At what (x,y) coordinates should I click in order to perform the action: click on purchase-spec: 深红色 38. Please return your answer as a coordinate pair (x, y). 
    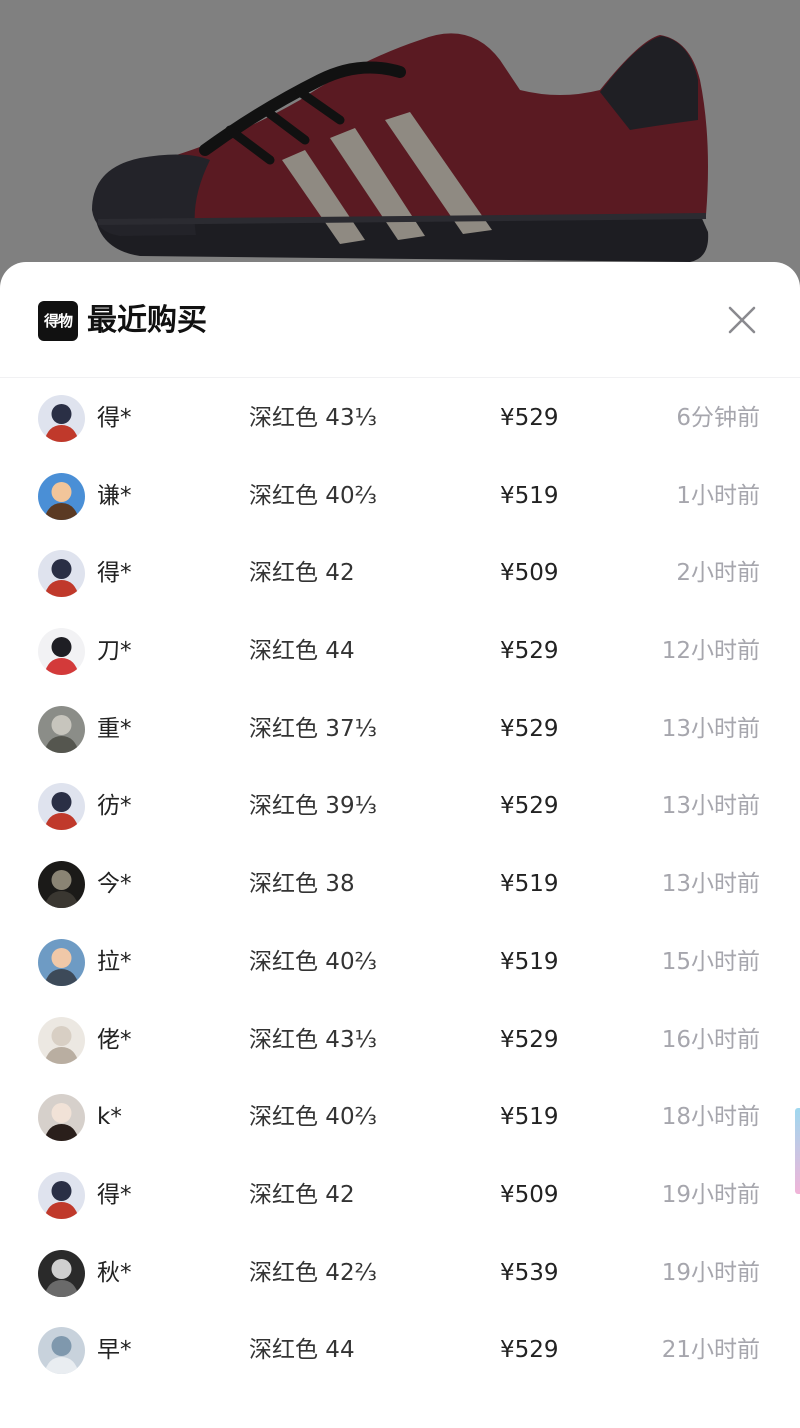
    Looking at the image, I should click on (302, 884).